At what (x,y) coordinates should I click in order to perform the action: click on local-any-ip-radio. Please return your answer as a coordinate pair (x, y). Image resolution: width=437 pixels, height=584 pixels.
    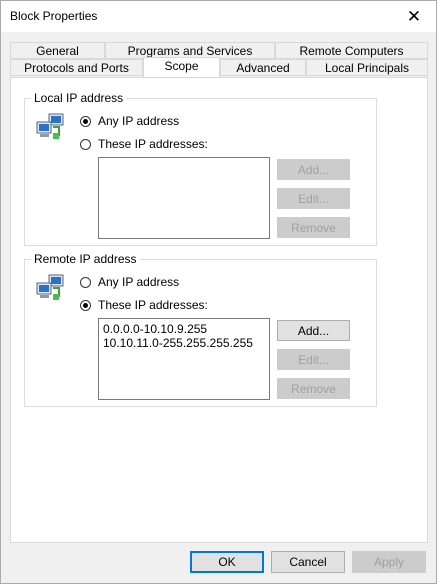
    Looking at the image, I should click on (85, 121).